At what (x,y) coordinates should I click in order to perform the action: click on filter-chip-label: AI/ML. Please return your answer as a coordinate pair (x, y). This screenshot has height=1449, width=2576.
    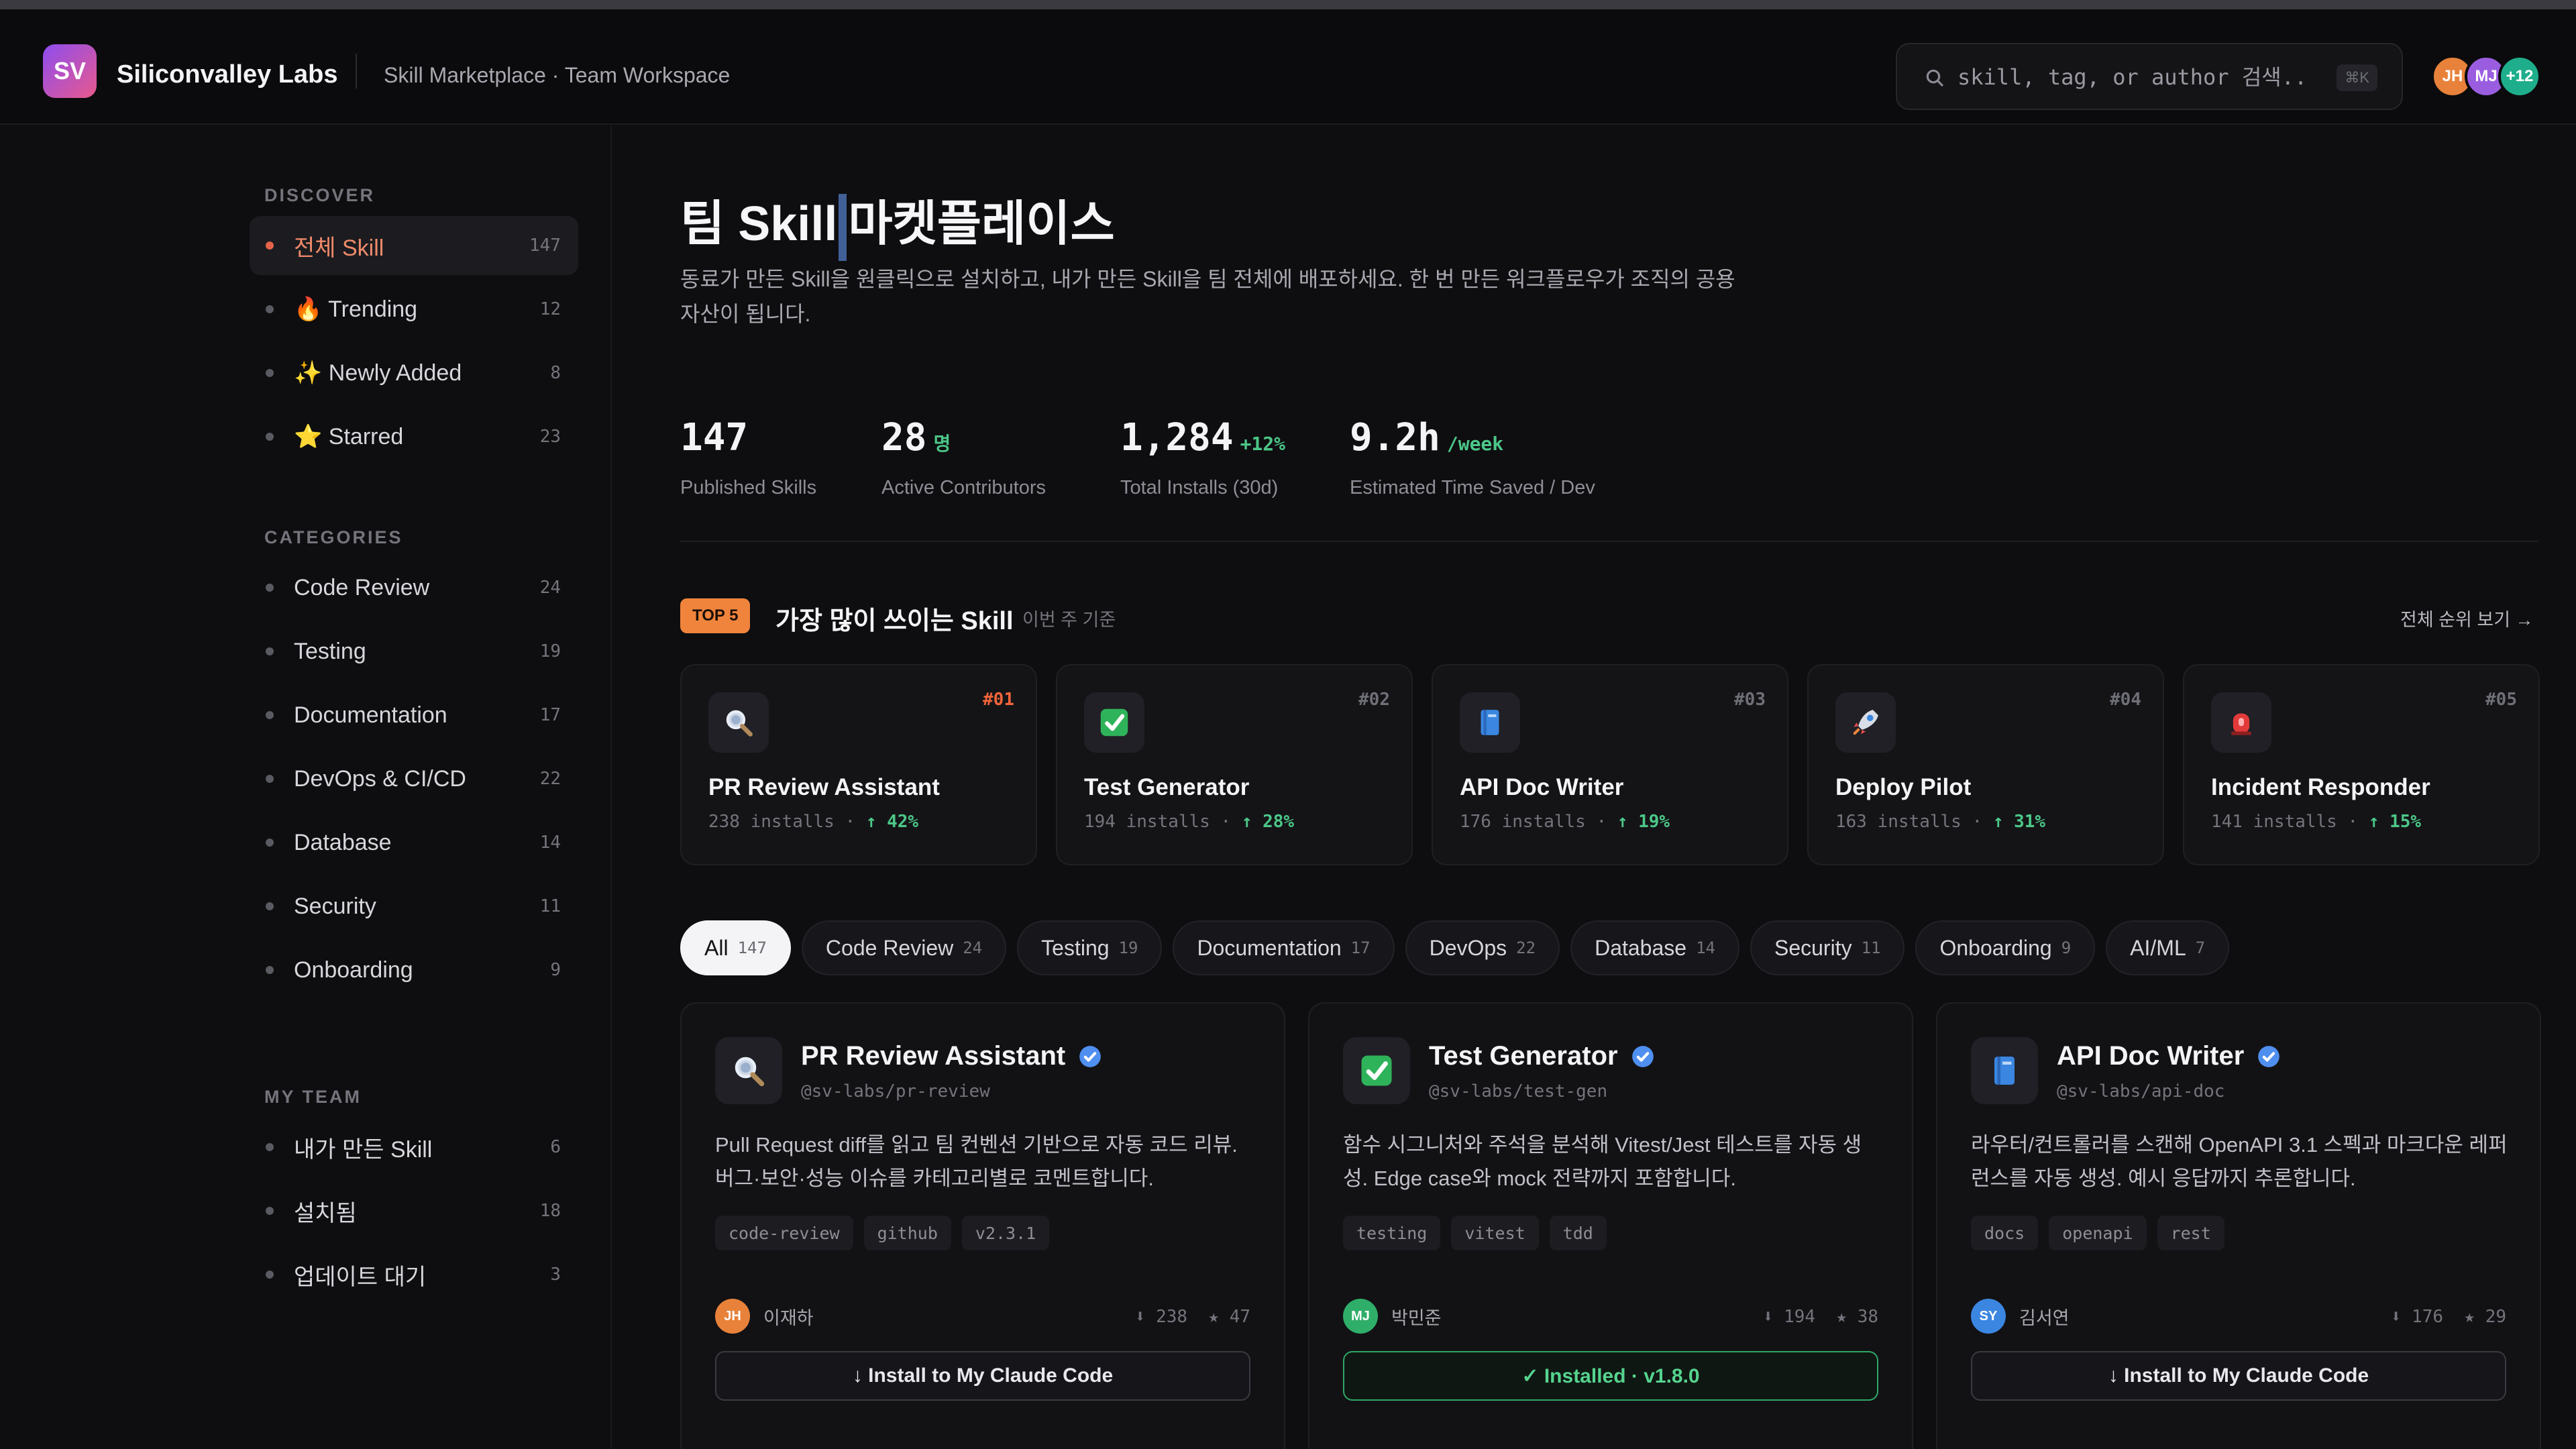
    Looking at the image, I should click on (2158, 947).